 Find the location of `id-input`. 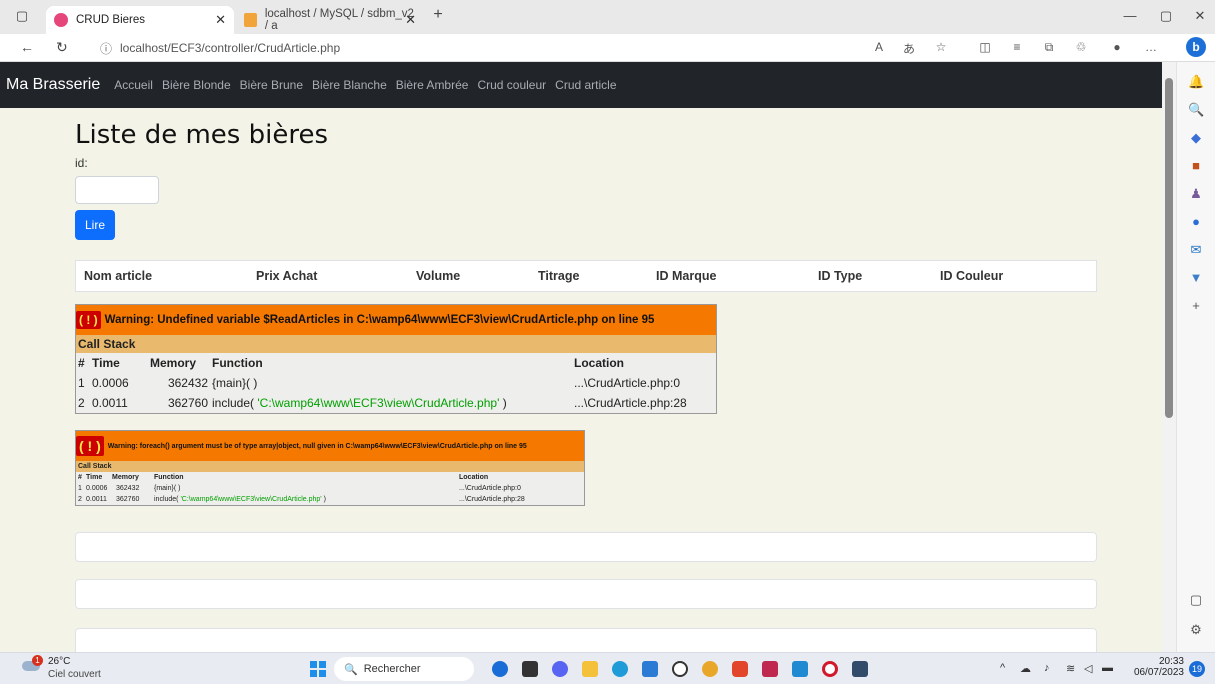

id-input is located at coordinates (117, 190).